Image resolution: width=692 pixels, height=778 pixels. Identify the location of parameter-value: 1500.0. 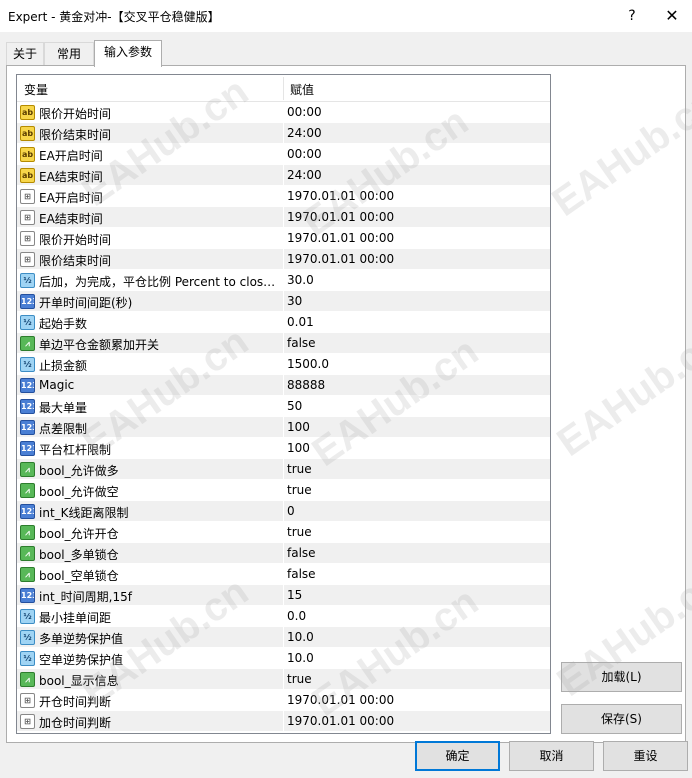
(417, 364).